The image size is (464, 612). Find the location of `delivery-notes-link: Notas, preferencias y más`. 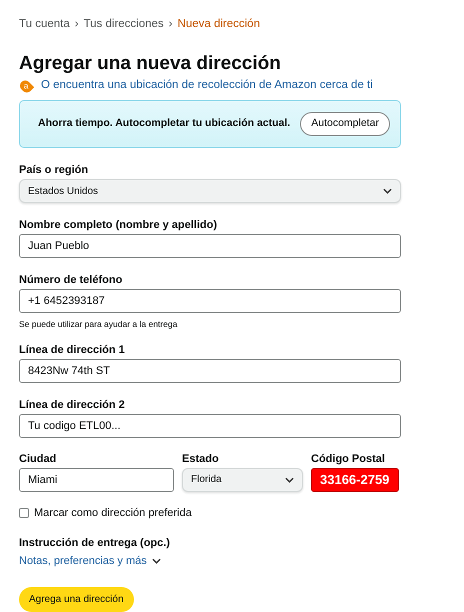

delivery-notes-link: Notas, preferencias y más is located at coordinates (83, 561).